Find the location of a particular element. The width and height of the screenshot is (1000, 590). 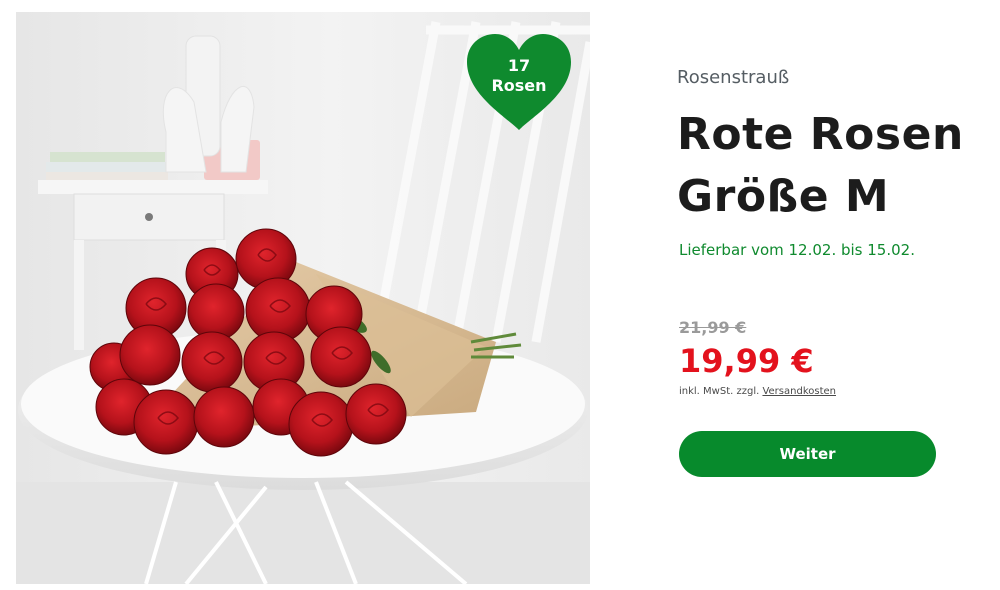

badge-text: 17 Rosen is located at coordinates (519, 76).